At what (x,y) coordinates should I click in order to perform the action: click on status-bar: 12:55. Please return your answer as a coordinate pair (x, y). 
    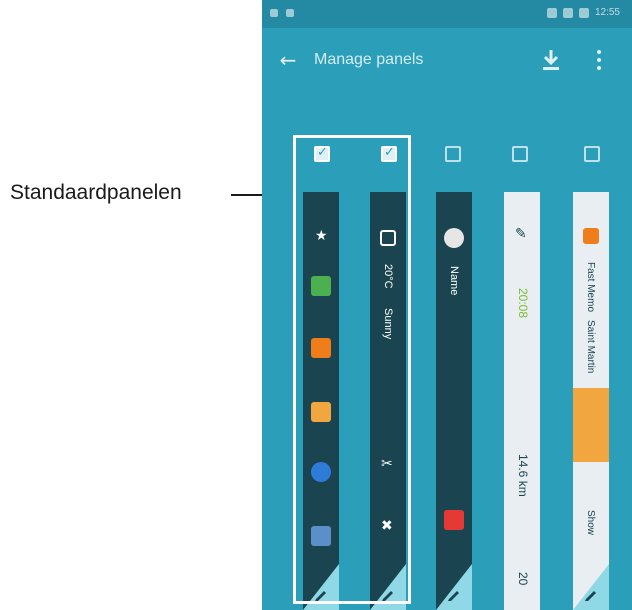
    Looking at the image, I should click on (447, 14).